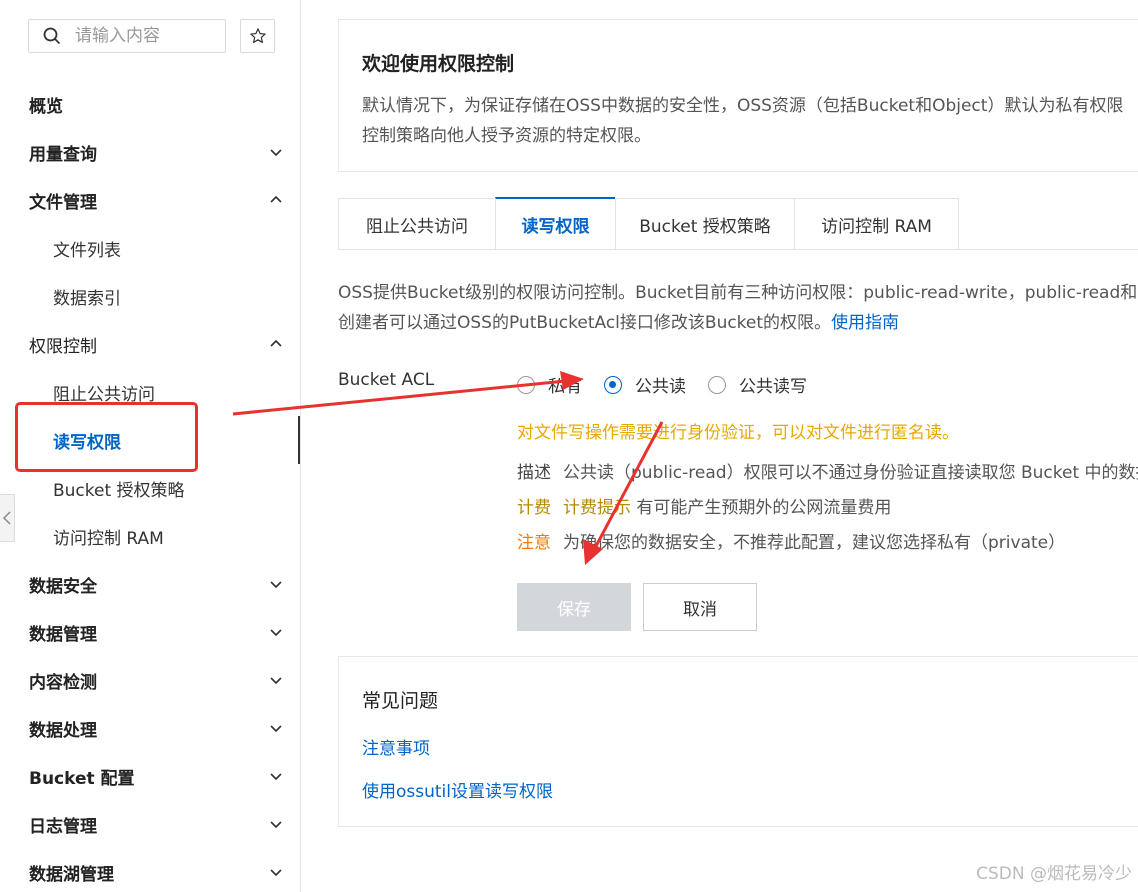 The height and width of the screenshot is (892, 1138). What do you see at coordinates (534, 473) in the screenshot?
I see `description-key: 描述` at bounding box center [534, 473].